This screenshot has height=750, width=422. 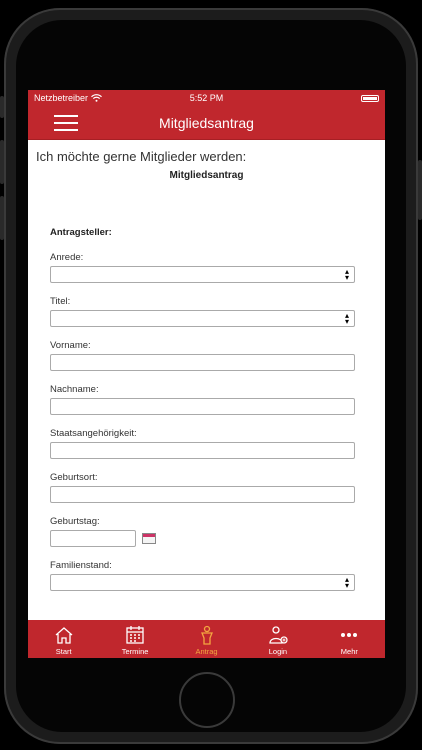 I want to click on anrede-field: Anrede: ▴ ▾, so click(x=202, y=267).